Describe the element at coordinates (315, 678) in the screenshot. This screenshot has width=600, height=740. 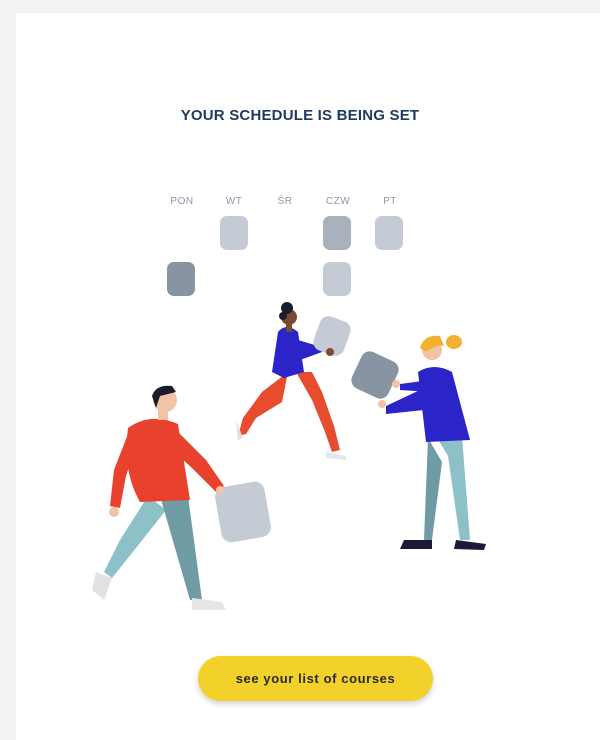
I see `see-courses-button: see your list of courses` at that location.